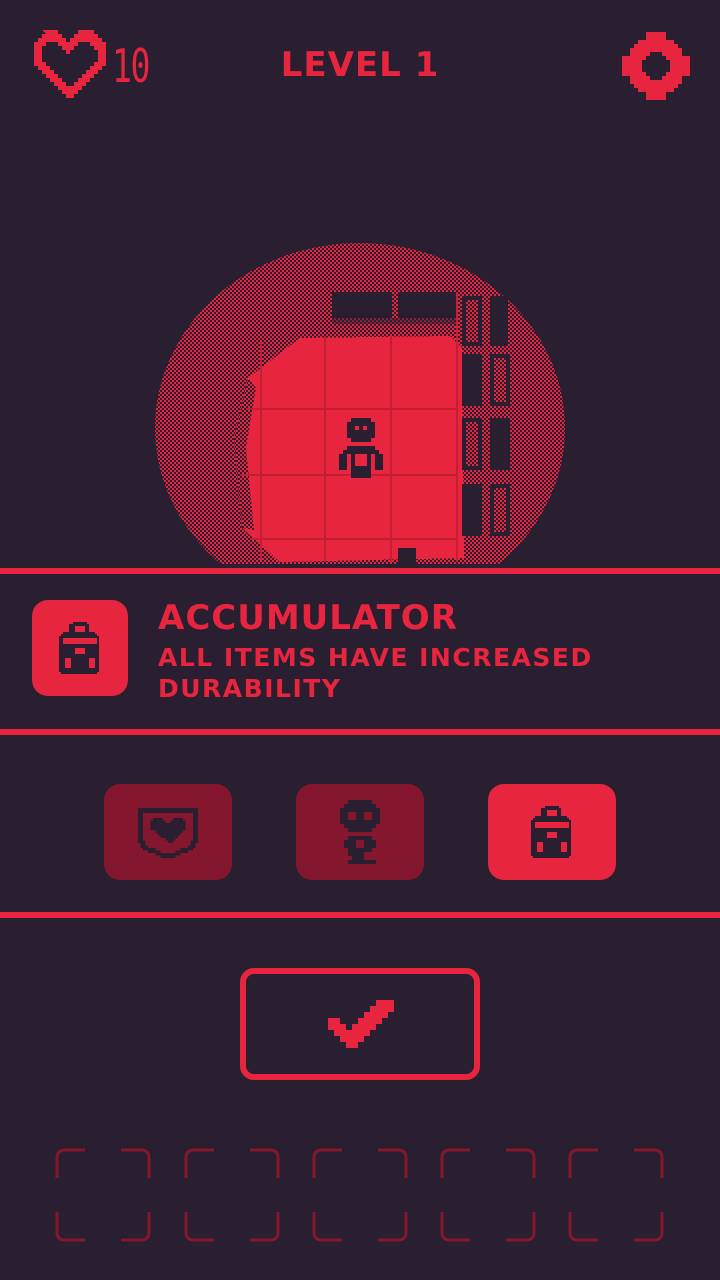 The width and height of the screenshot is (720, 1280). I want to click on checkmark-icon, so click(361, 1024).